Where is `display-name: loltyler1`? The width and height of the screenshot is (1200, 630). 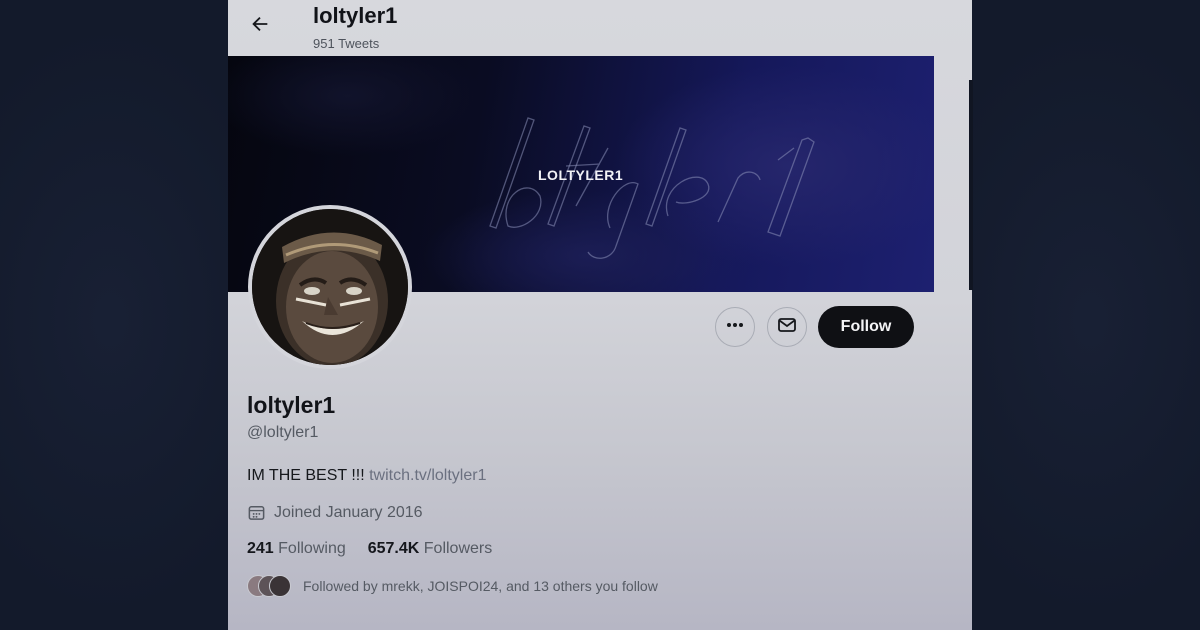 display-name: loltyler1 is located at coordinates (291, 405).